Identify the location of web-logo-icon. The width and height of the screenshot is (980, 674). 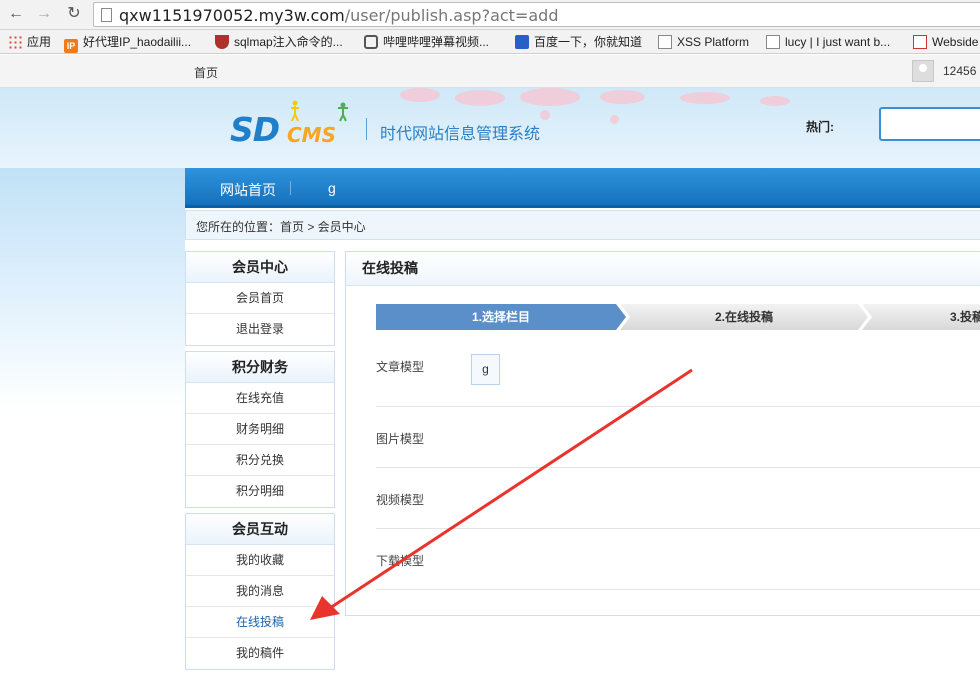
(920, 42).